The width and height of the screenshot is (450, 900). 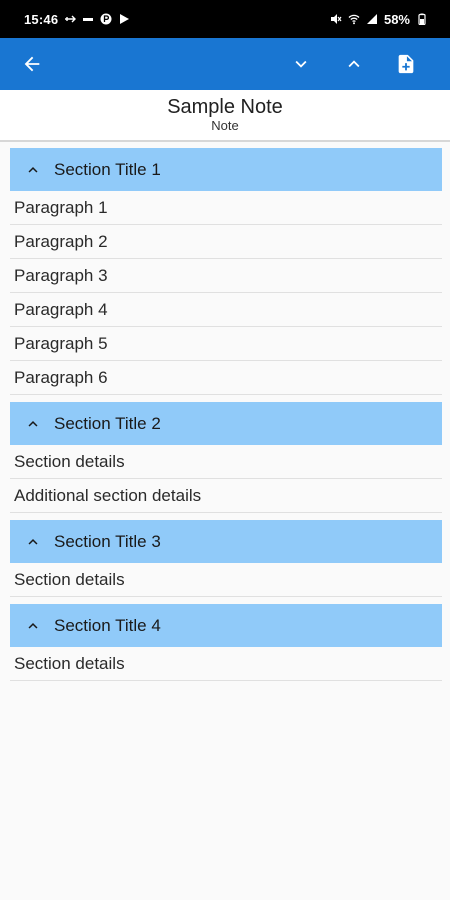 What do you see at coordinates (226, 310) in the screenshot?
I see `list-item: Paragraph 4` at bounding box center [226, 310].